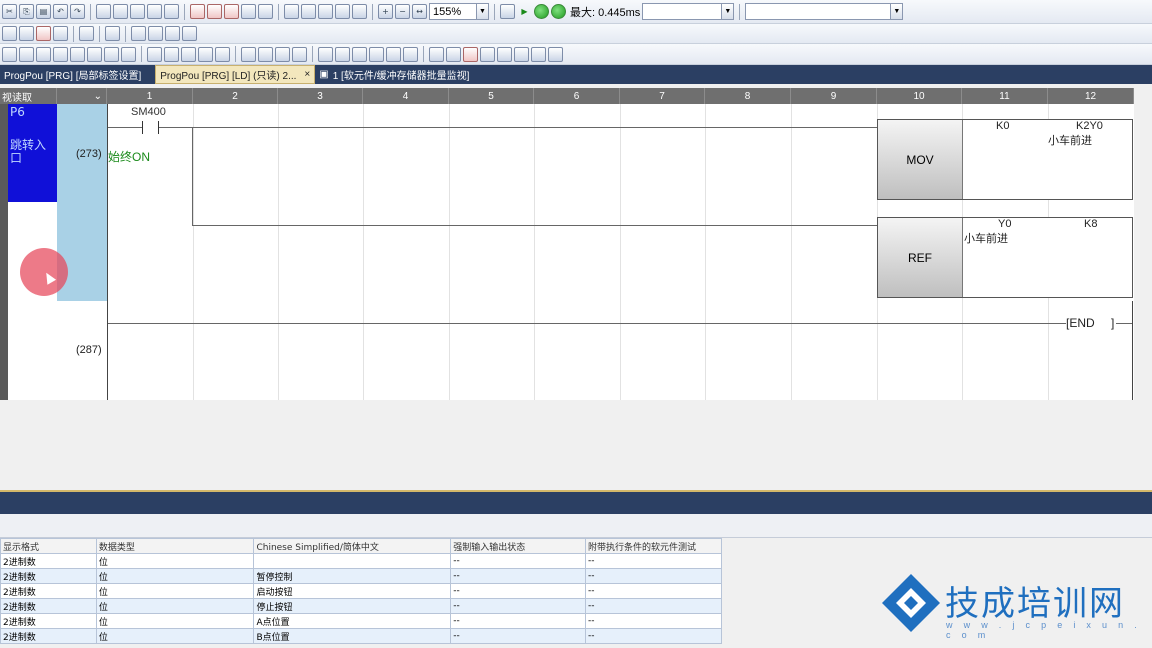 The width and height of the screenshot is (1152, 648). Describe the element at coordinates (235, 96) in the screenshot. I see `col-header: 2` at that location.